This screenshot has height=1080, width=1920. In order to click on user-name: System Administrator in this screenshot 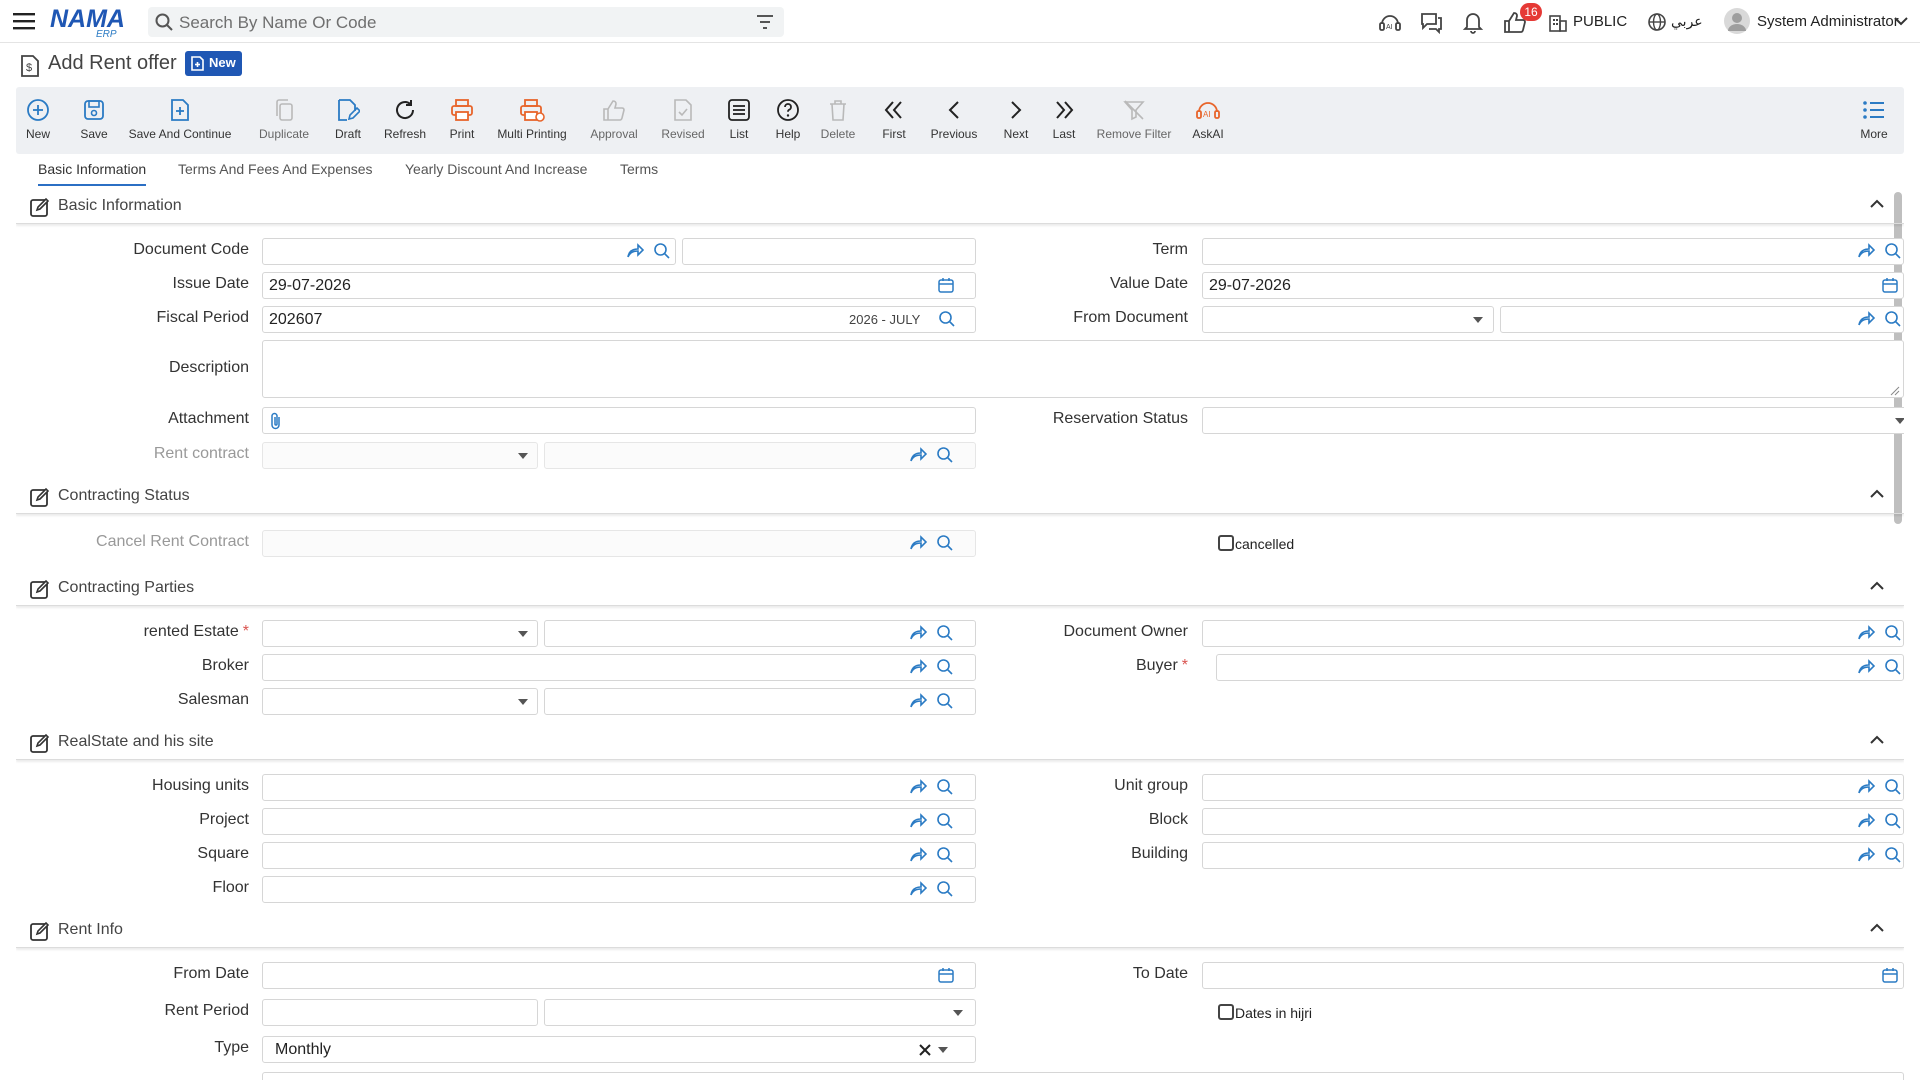, I will do `click(1828, 21)`.